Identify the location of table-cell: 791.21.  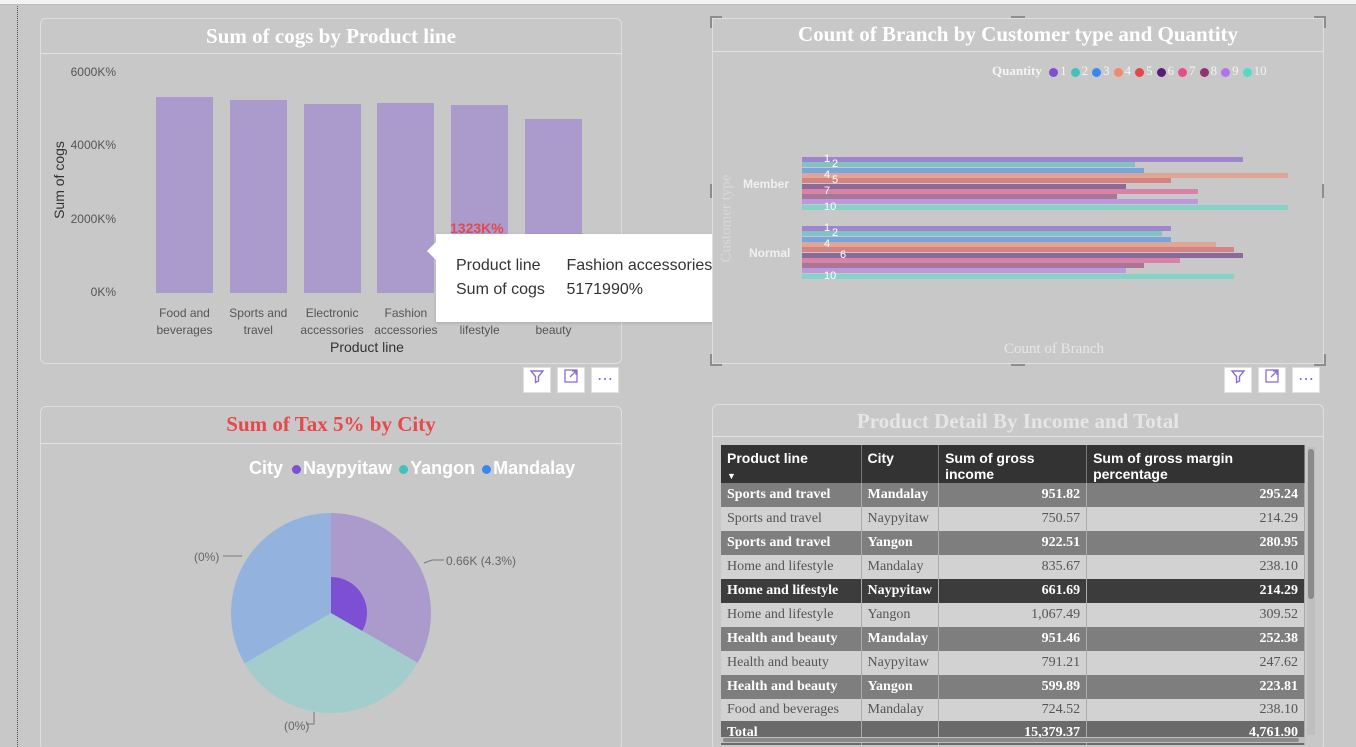
(1013, 663).